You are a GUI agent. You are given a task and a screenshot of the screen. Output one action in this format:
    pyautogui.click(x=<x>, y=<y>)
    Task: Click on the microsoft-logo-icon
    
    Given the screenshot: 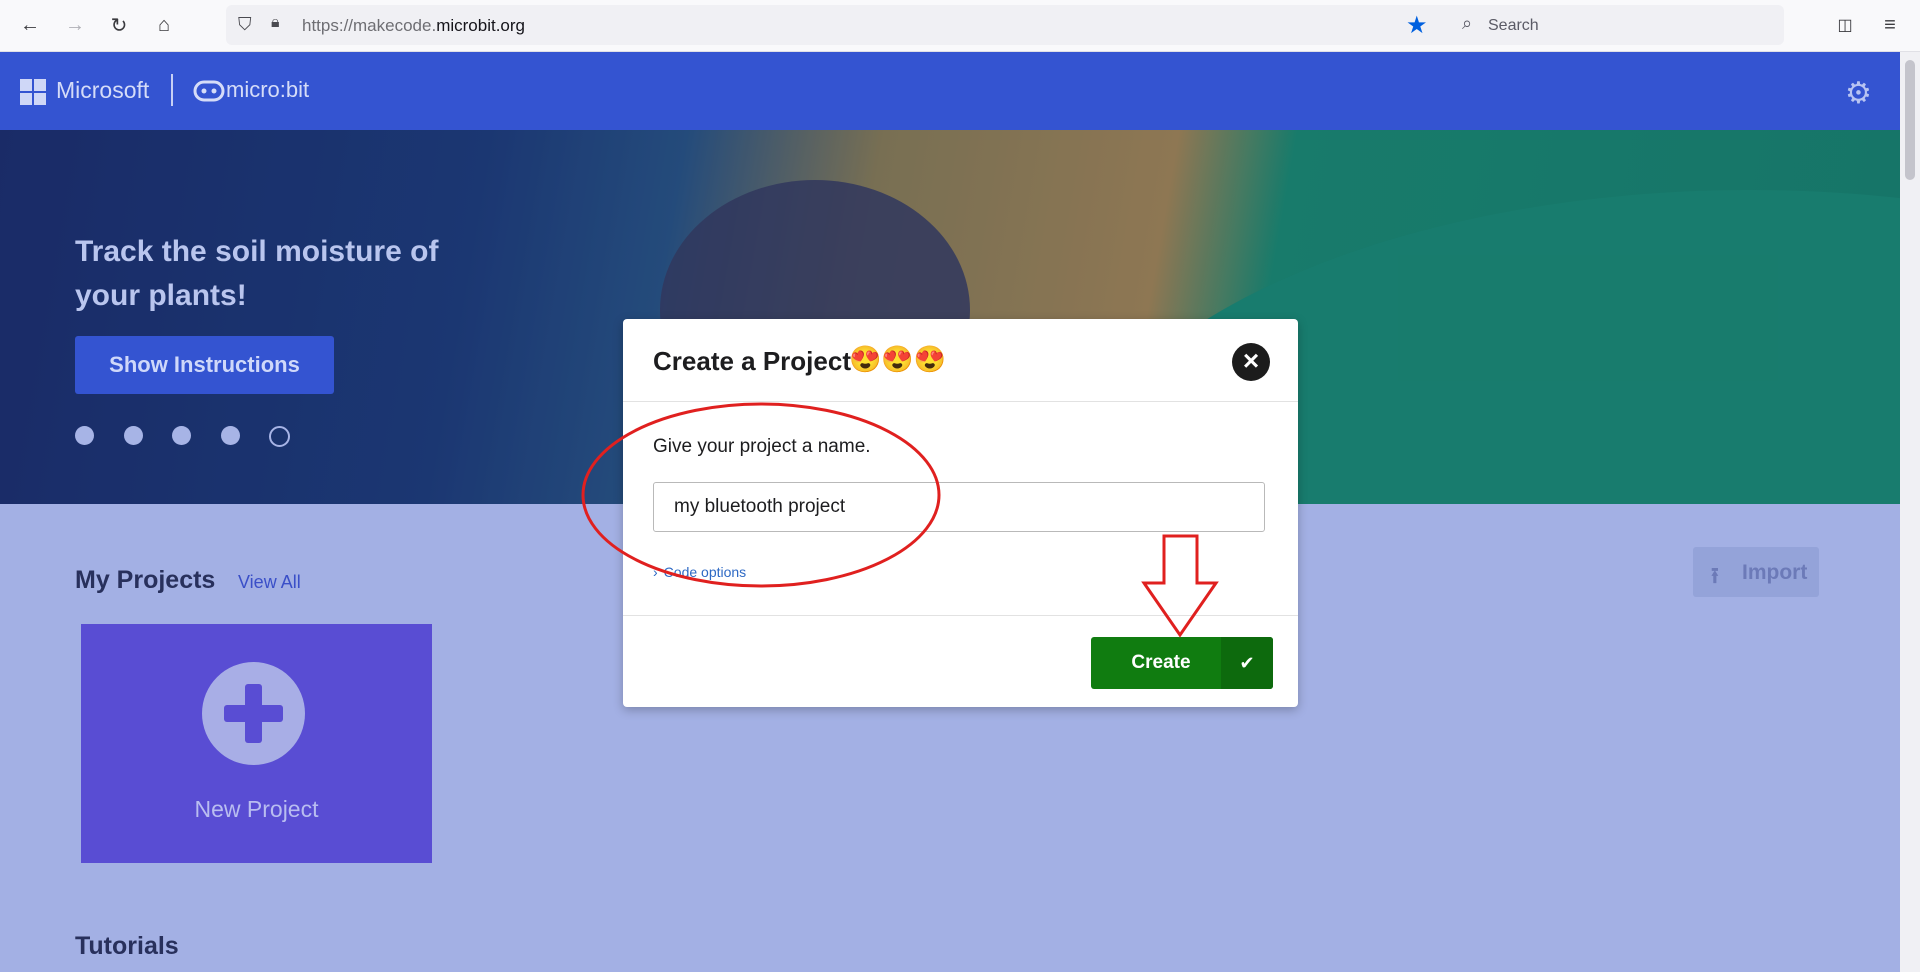 What is the action you would take?
    pyautogui.click(x=33, y=92)
    